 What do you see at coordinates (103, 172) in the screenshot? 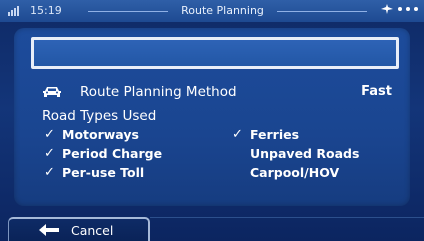
I see `road-type-label: Per-use Toll` at bounding box center [103, 172].